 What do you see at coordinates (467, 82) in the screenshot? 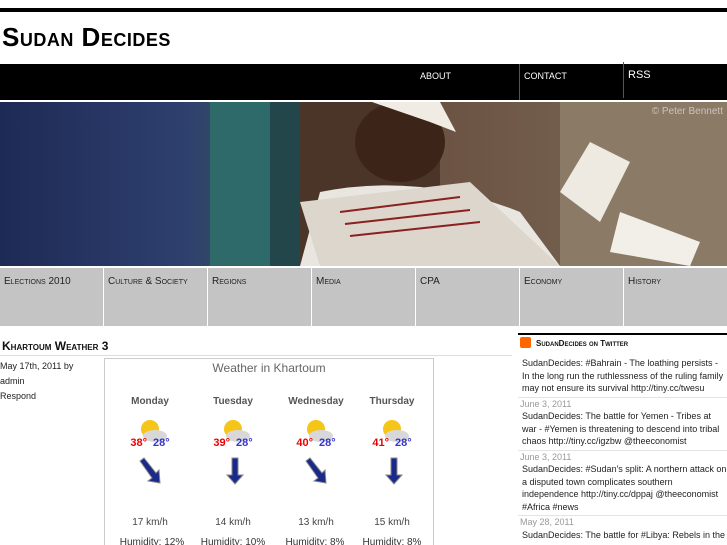
I see `nav-about: ABOUT` at bounding box center [467, 82].